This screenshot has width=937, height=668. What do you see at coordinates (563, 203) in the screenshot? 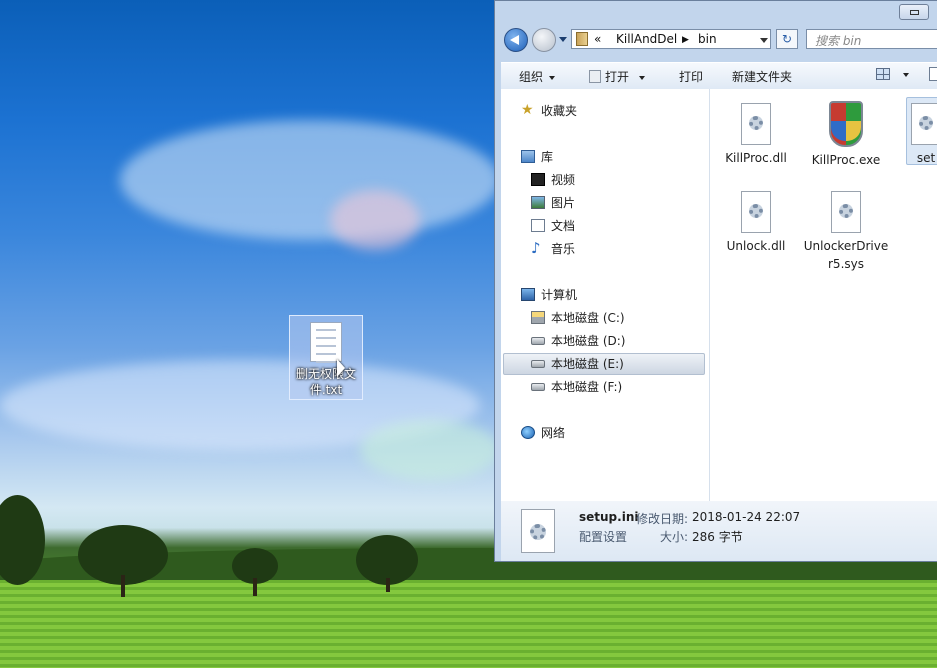
I see `nav-label: 图片` at bounding box center [563, 203].